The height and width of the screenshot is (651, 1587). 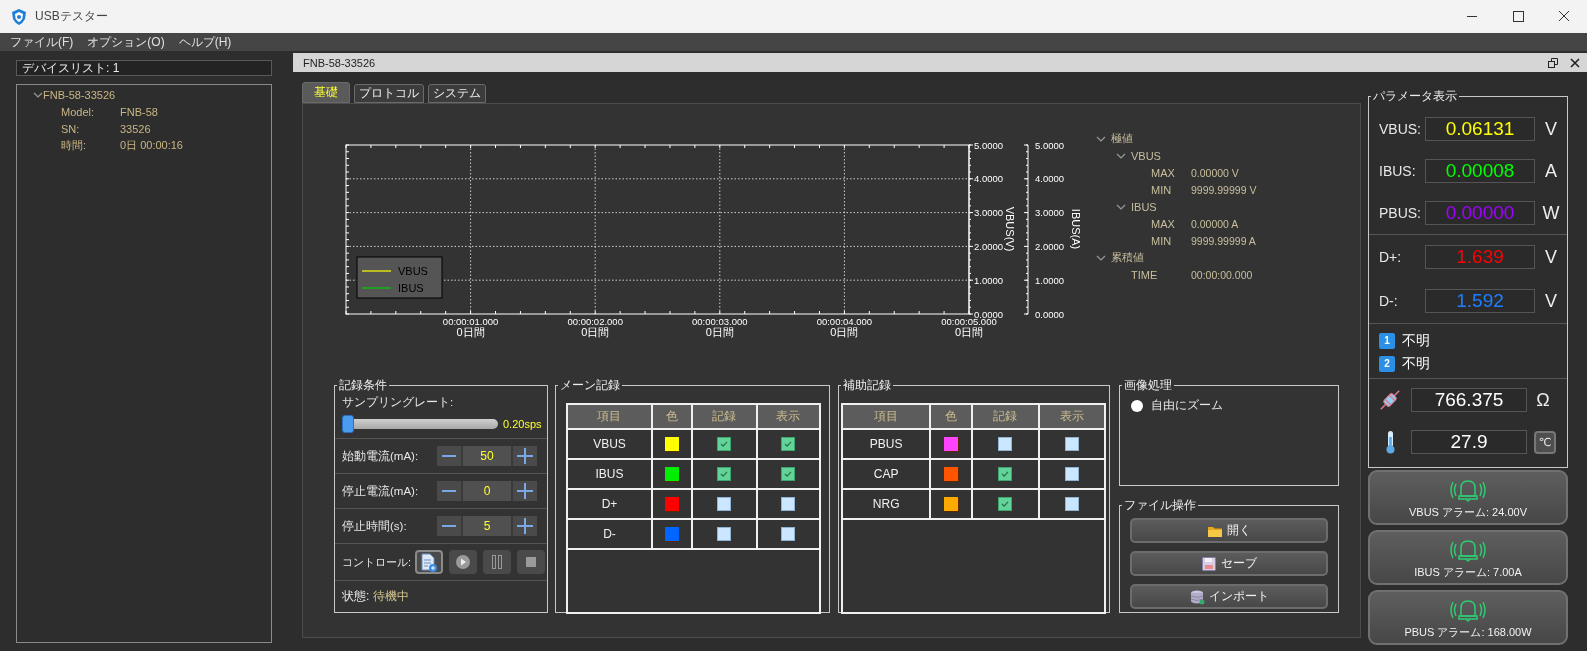 What do you see at coordinates (522, 424) in the screenshot?
I see `slider-value: 0.20sps` at bounding box center [522, 424].